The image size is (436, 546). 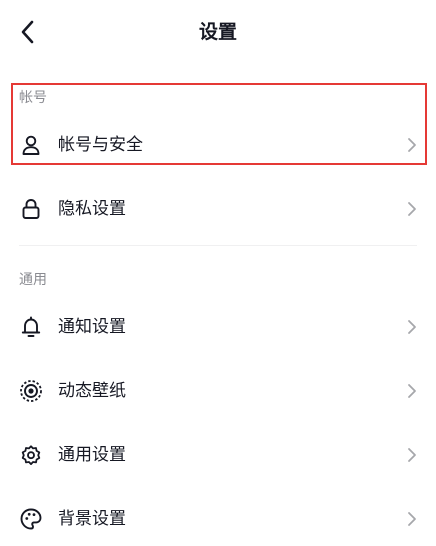 I want to click on settings-item-label: 通知设置, so click(x=92, y=327).